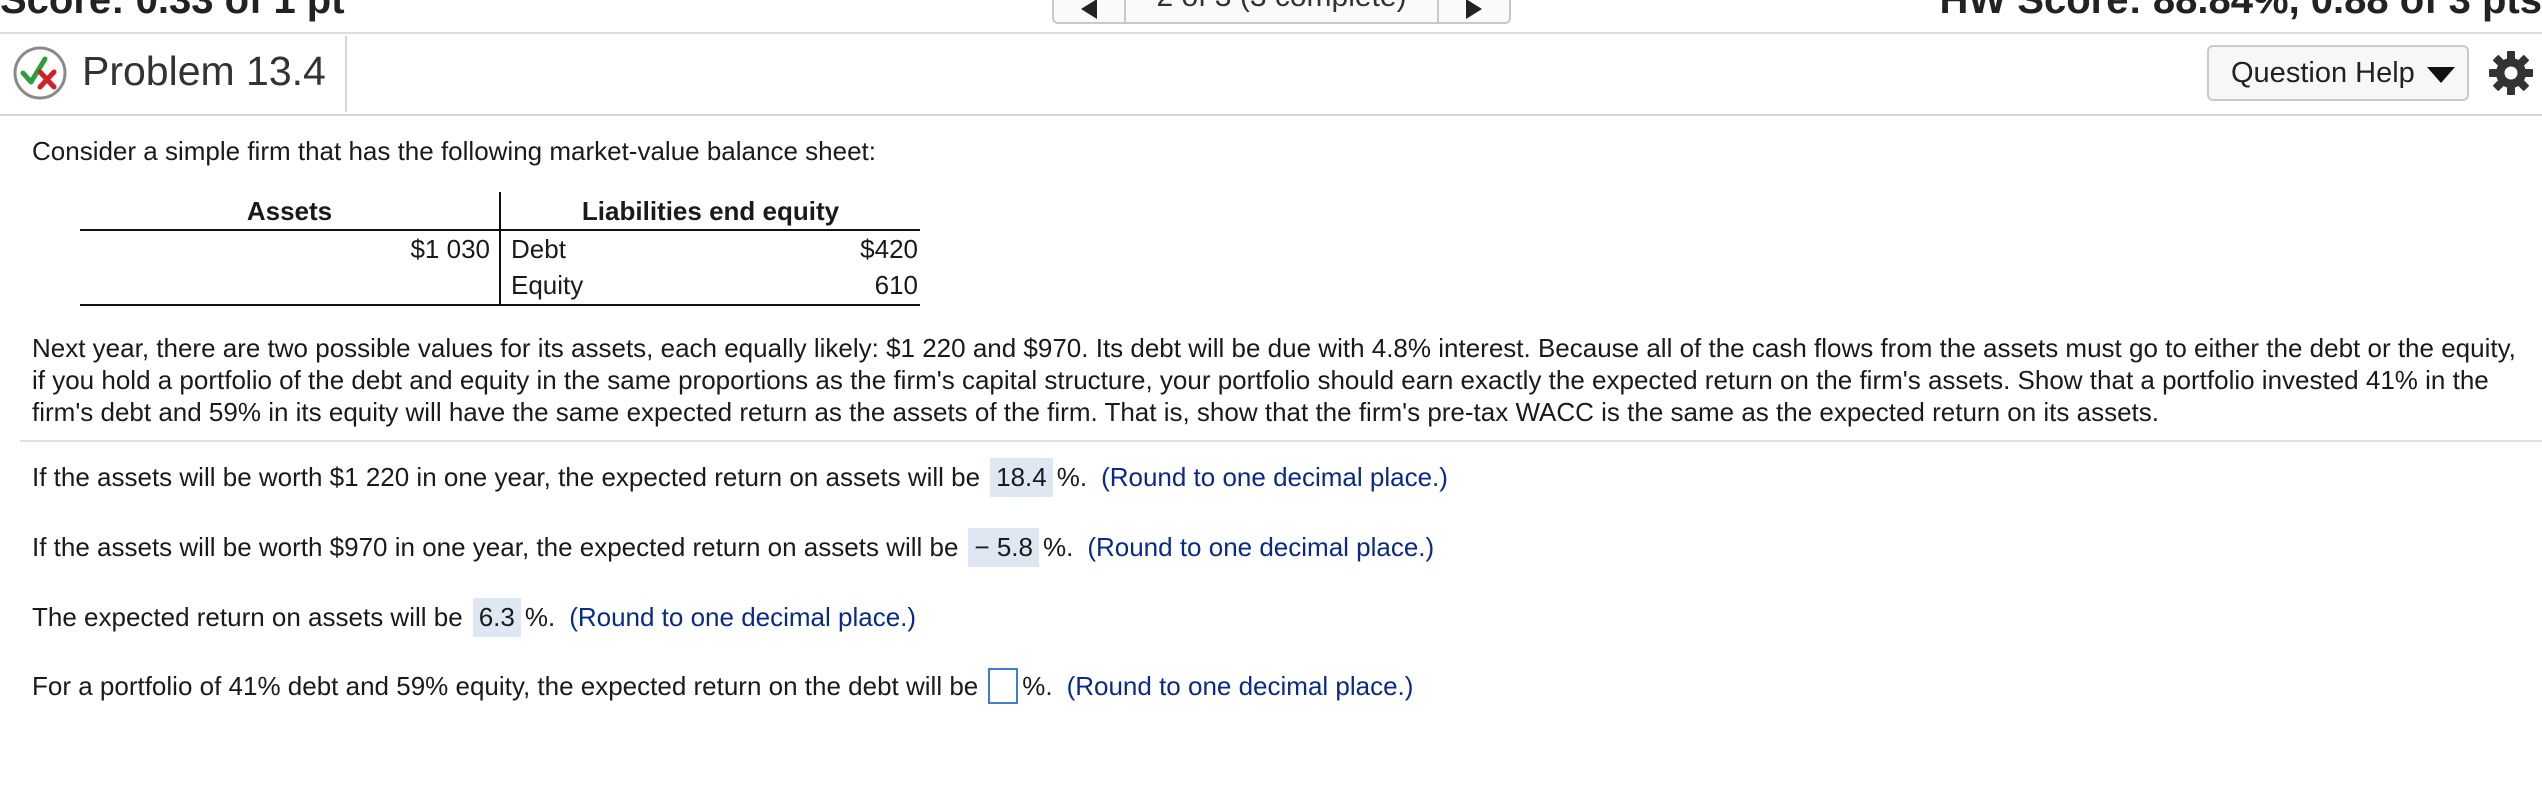 Image resolution: width=2542 pixels, height=796 pixels. What do you see at coordinates (889, 249) in the screenshot?
I see `debt-value: $420` at bounding box center [889, 249].